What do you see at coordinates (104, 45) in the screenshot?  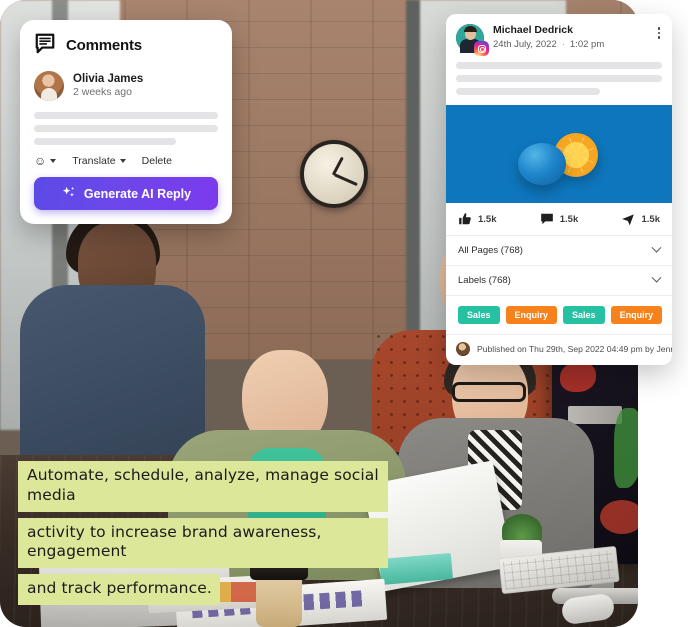 I see `comments-title: Comments` at bounding box center [104, 45].